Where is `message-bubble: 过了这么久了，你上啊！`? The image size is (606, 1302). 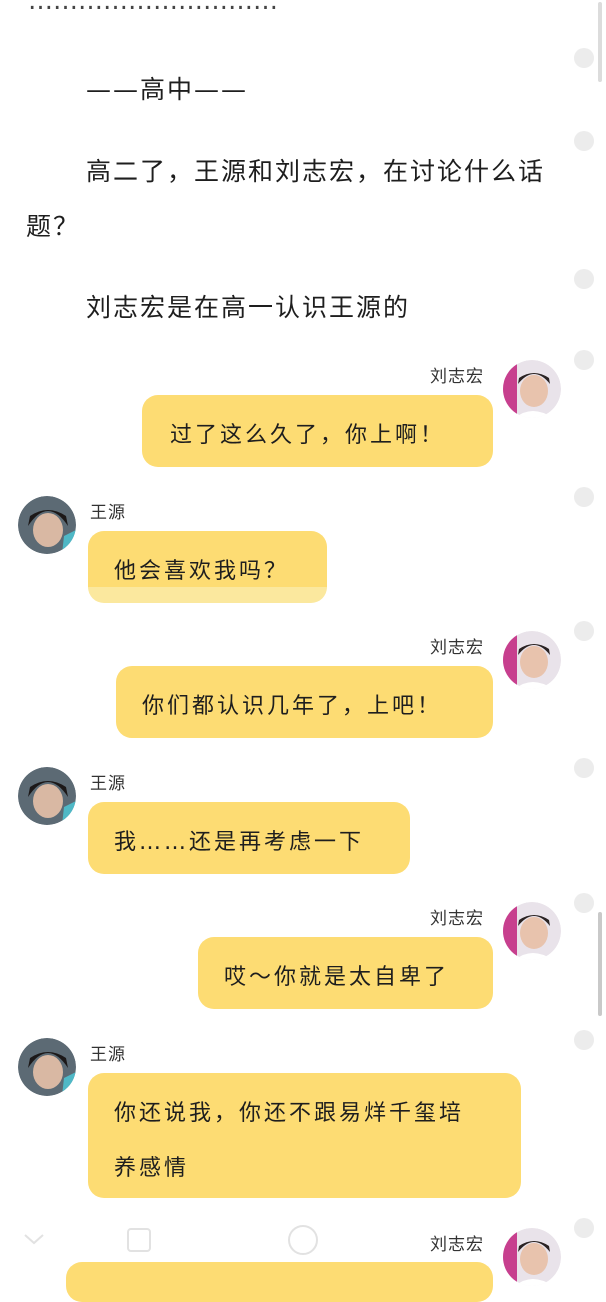 message-bubble: 过了这么久了，你上啊！ is located at coordinates (317, 431).